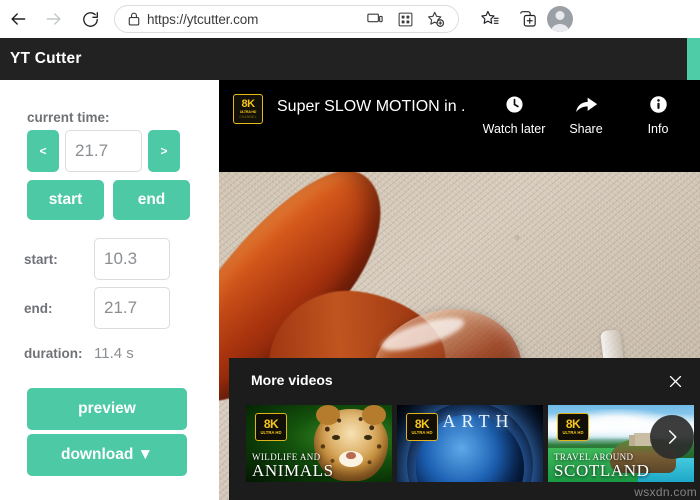 The width and height of the screenshot is (700, 500). What do you see at coordinates (586, 104) in the screenshot?
I see `share-arrow-icon` at bounding box center [586, 104].